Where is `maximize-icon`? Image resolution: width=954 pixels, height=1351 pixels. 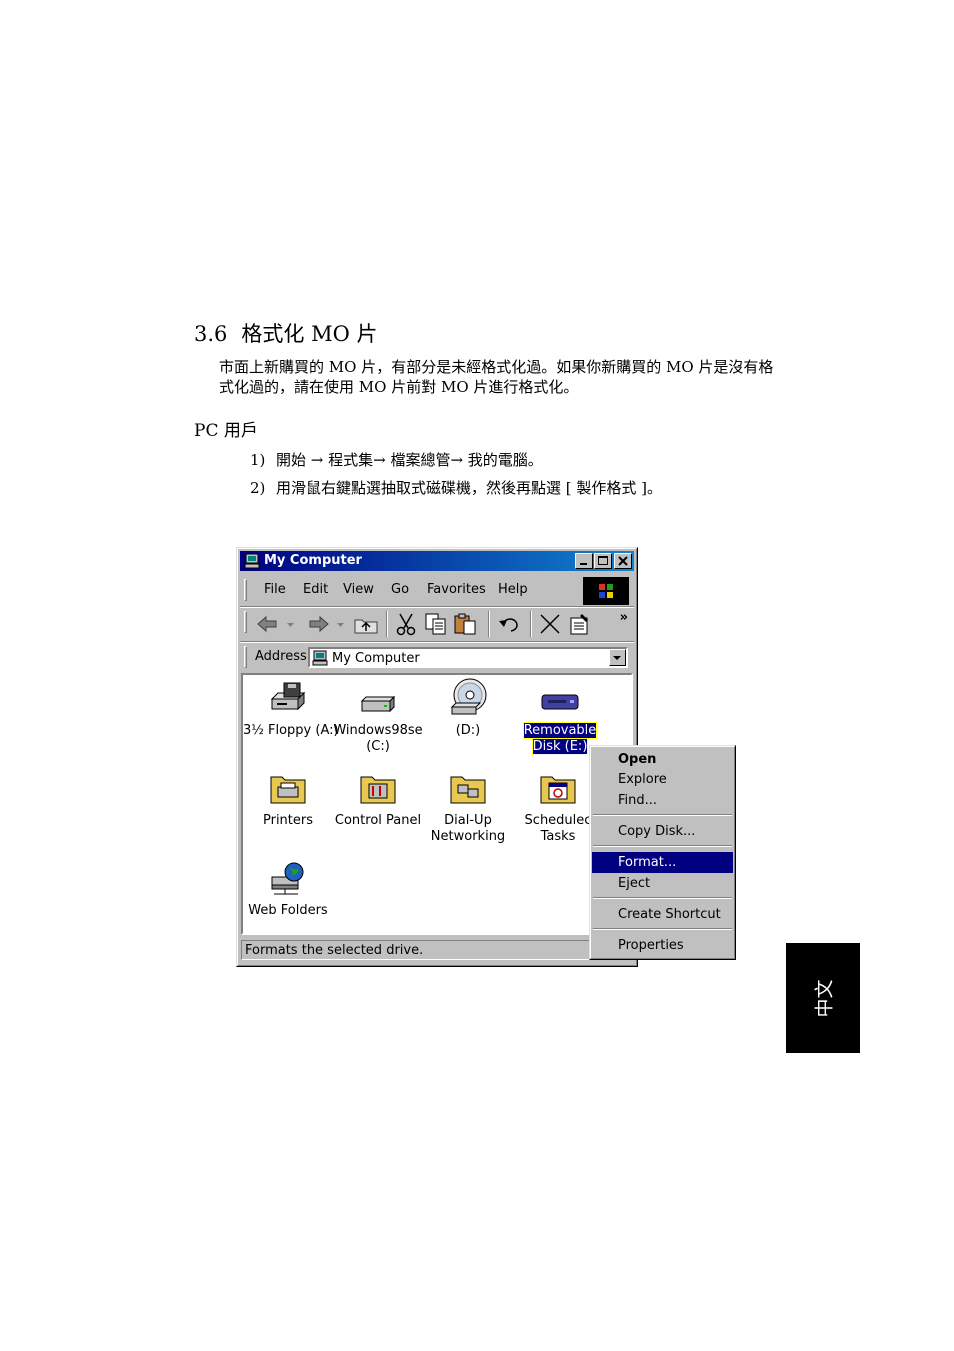 maximize-icon is located at coordinates (603, 560).